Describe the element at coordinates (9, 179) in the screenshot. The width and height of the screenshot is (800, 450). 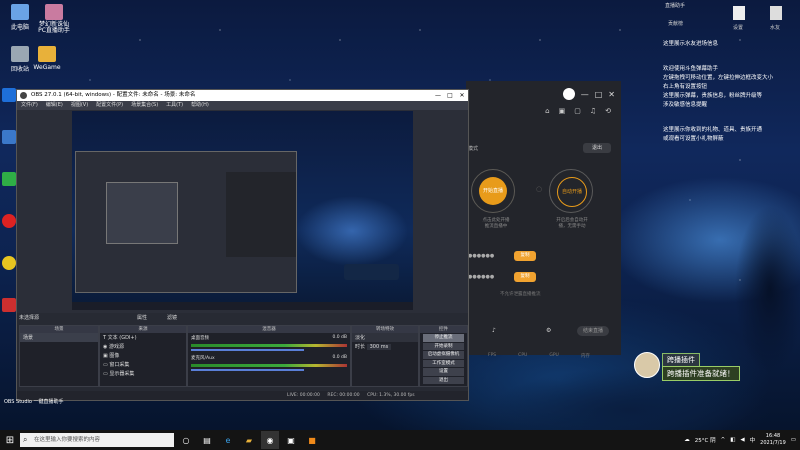
I see `wechat-icon` at that location.